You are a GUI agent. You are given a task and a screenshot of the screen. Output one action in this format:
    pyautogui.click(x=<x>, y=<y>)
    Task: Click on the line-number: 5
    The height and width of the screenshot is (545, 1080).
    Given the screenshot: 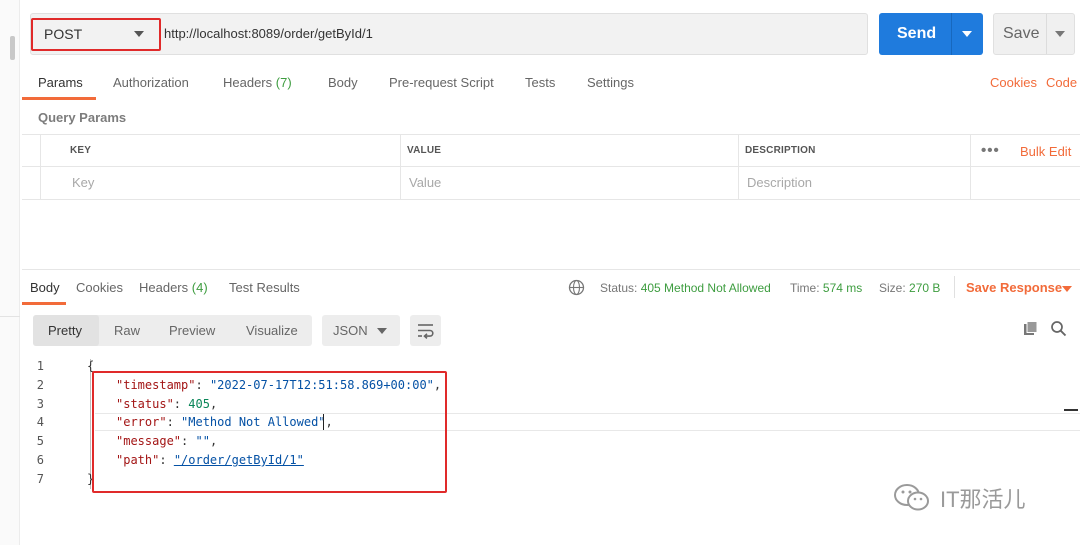 What is the action you would take?
    pyautogui.click(x=40, y=441)
    